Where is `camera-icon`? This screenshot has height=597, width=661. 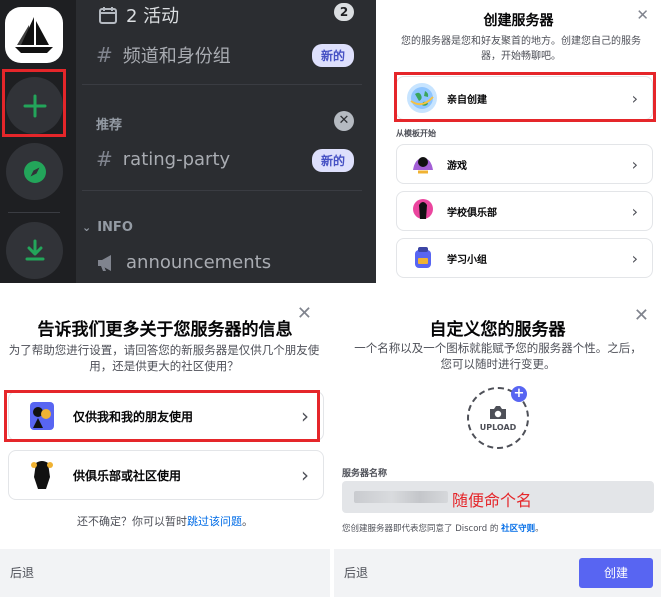
camera-icon is located at coordinates (498, 412).